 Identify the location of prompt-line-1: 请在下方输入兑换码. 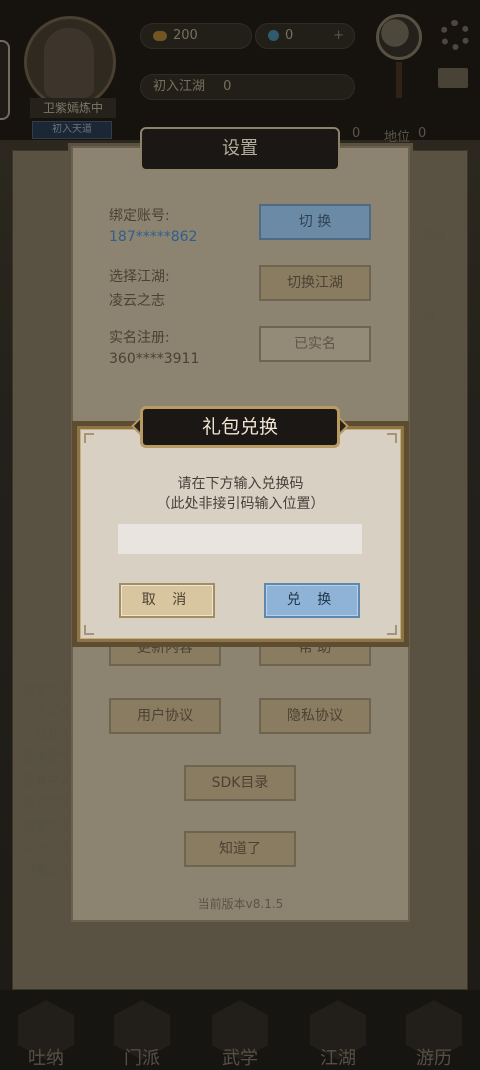
(240, 484).